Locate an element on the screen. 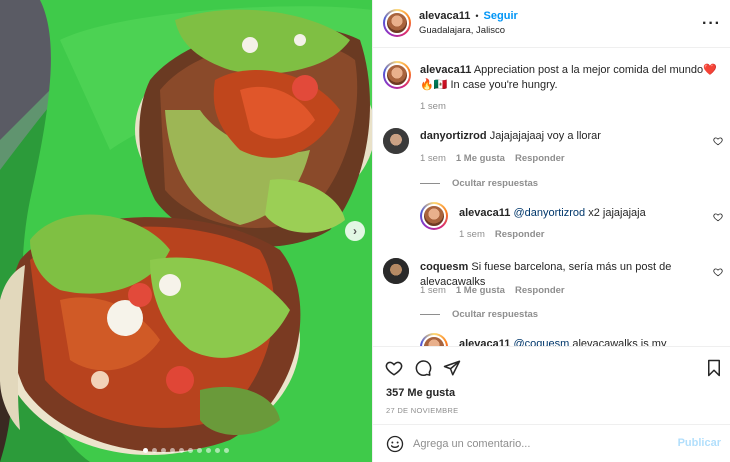  paper-plane-icon is located at coordinates (452, 368).